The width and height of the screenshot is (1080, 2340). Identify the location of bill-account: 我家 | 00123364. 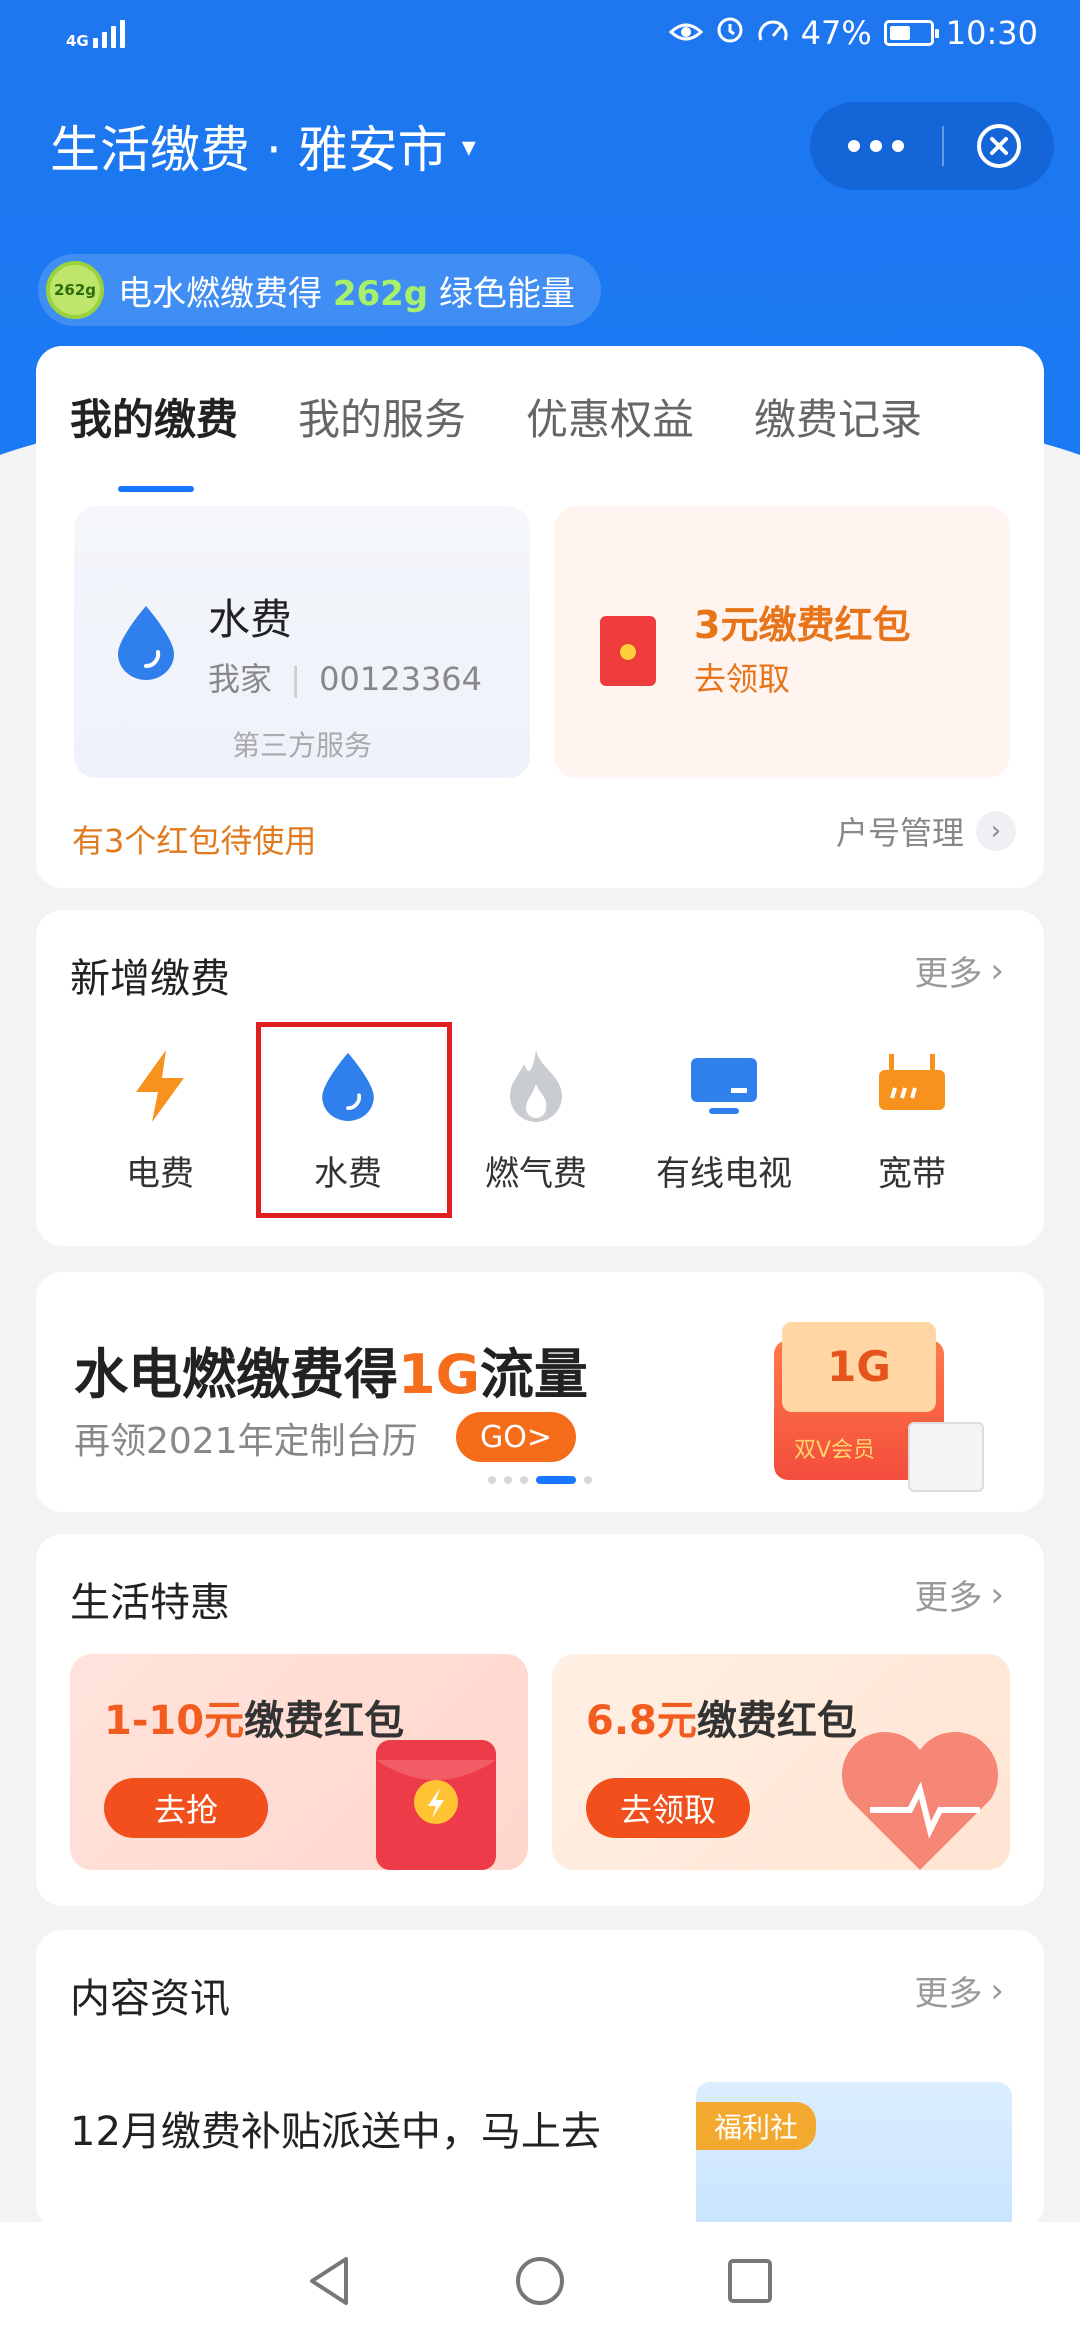
(345, 679).